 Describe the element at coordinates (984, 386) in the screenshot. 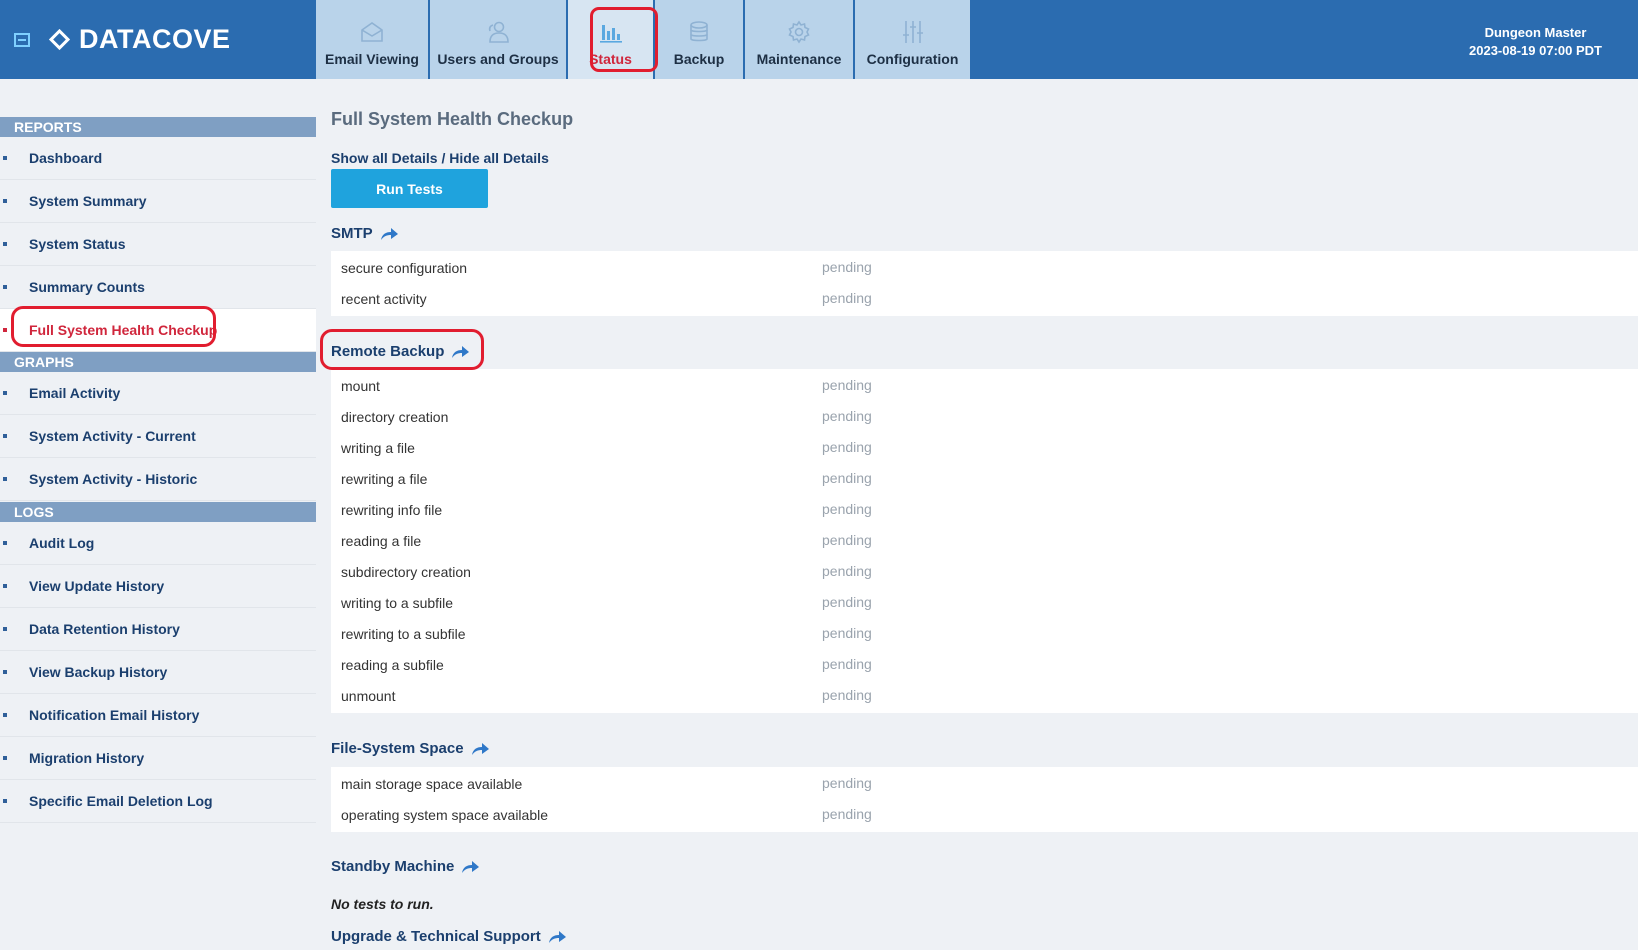

I see `test-row: mount pending` at that location.